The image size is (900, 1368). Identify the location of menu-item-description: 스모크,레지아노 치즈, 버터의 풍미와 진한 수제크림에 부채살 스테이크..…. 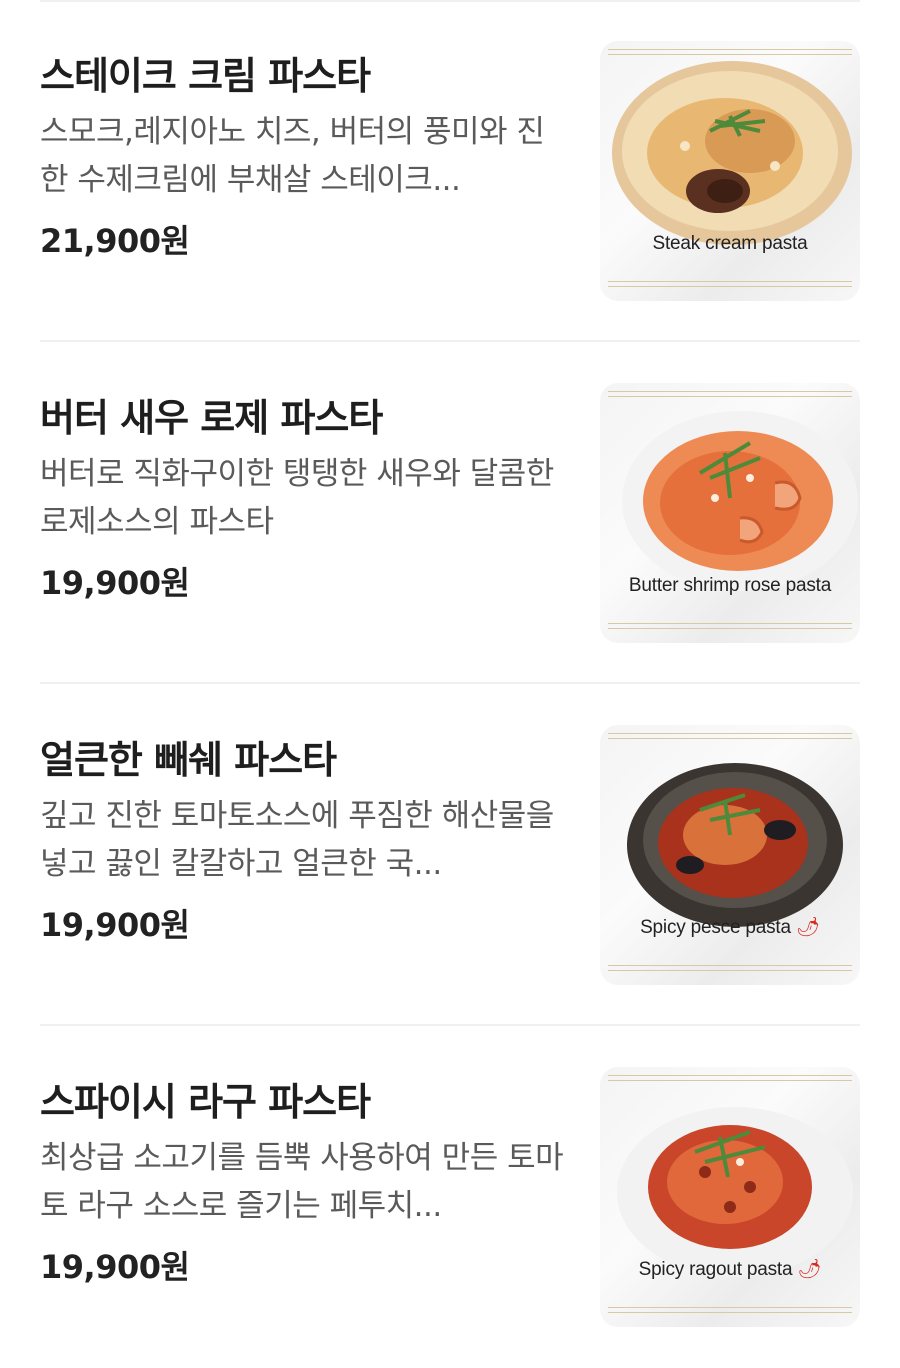
(292, 156).